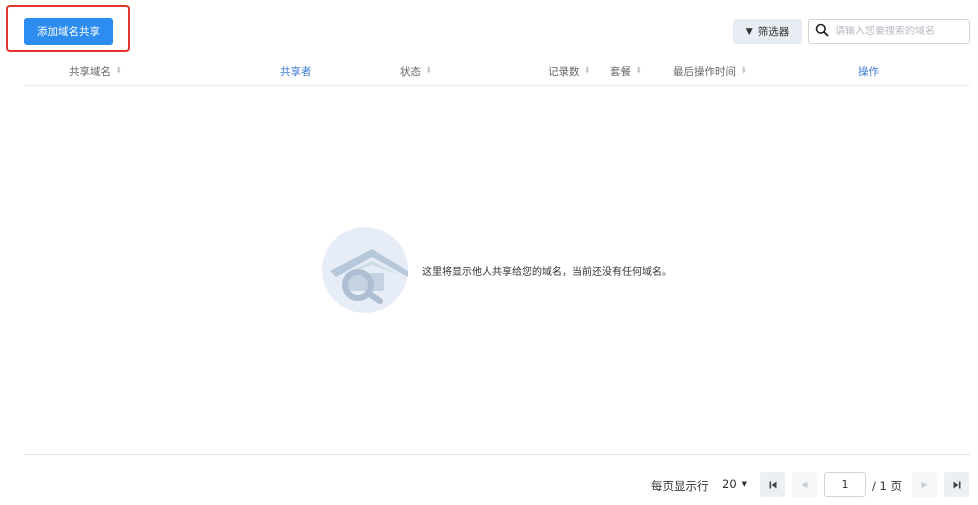 The height and width of the screenshot is (505, 978). What do you see at coordinates (68, 31) in the screenshot?
I see `add-domain-share-button: 添加域名共享` at bounding box center [68, 31].